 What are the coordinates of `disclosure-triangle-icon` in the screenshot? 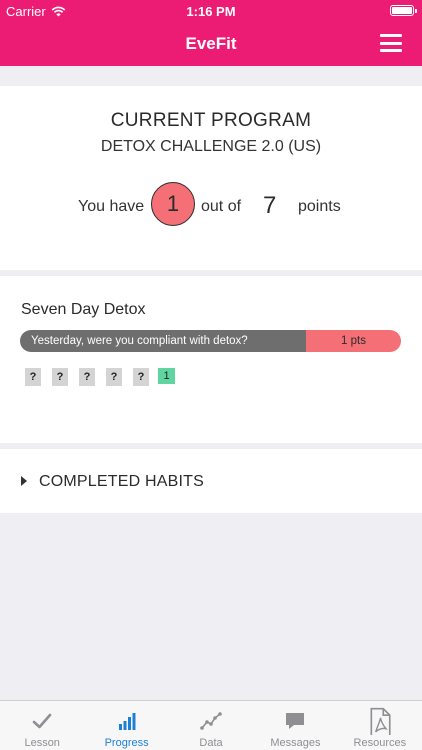 It's located at (24, 481).